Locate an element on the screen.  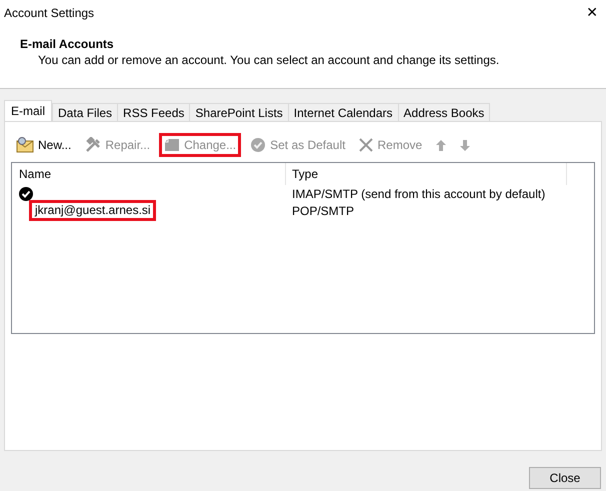
account-row: IMAP/SMTP (send from this account by default) is located at coordinates (303, 193).